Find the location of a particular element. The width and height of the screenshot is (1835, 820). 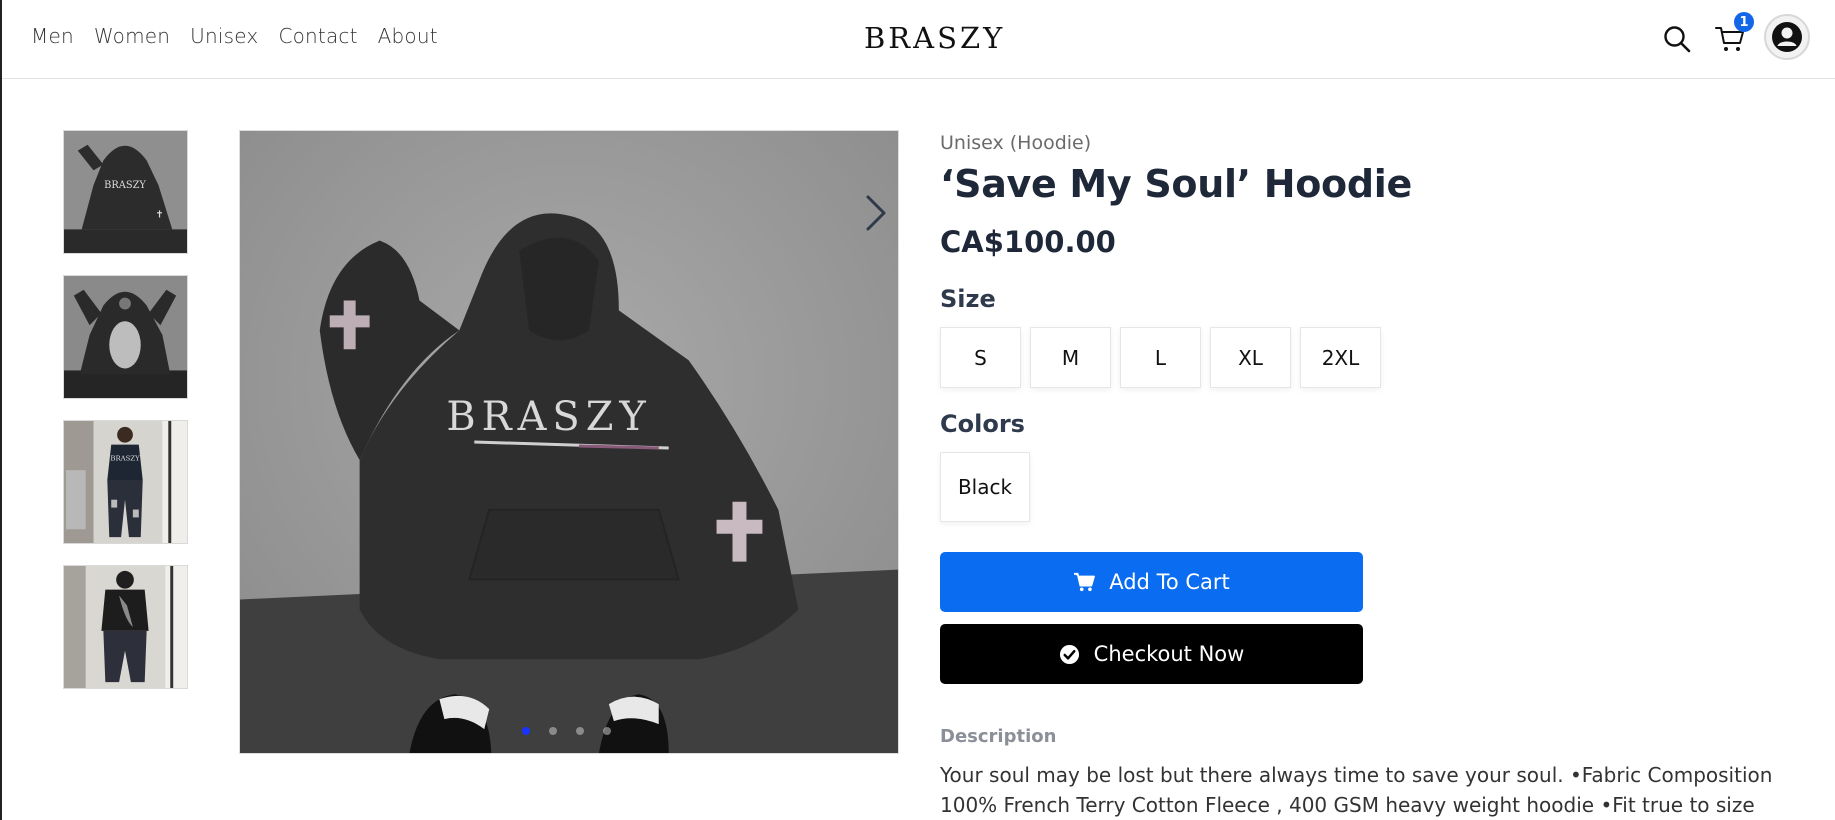

size-option-xl: XL is located at coordinates (1250, 357).